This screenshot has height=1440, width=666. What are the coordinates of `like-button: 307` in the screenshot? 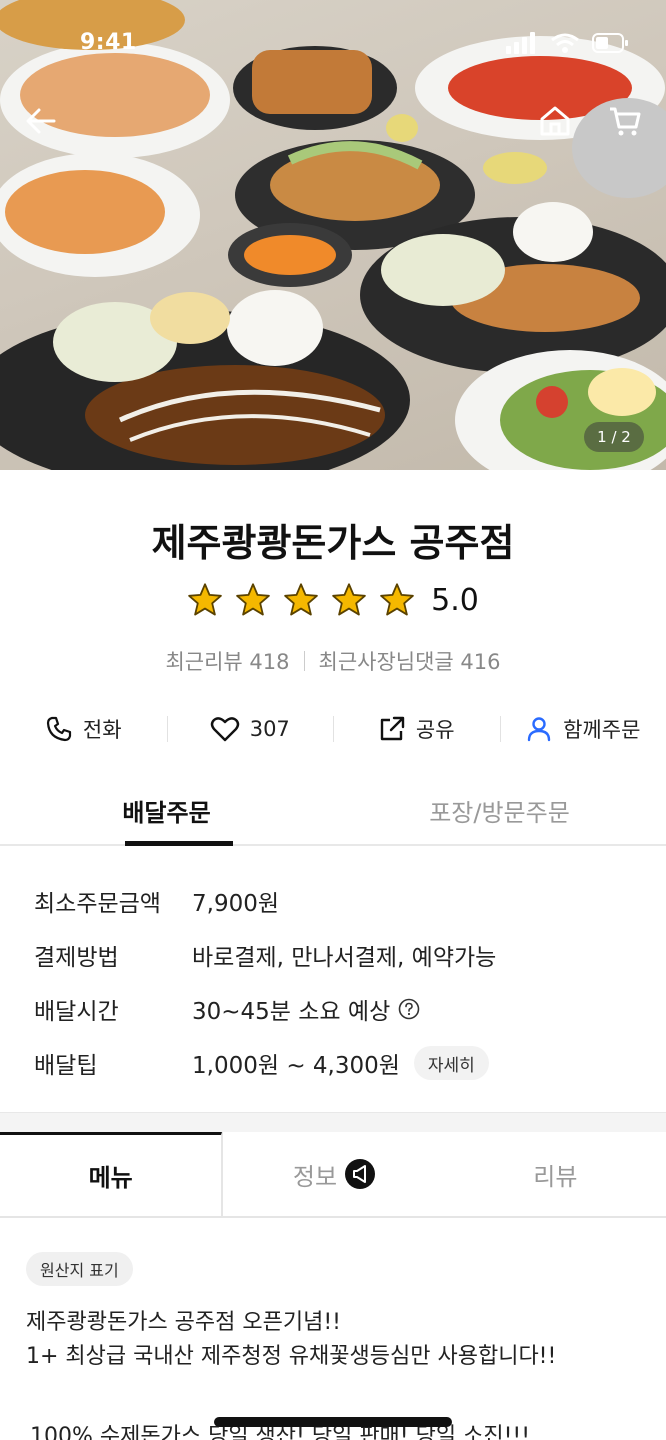 It's located at (250, 729).